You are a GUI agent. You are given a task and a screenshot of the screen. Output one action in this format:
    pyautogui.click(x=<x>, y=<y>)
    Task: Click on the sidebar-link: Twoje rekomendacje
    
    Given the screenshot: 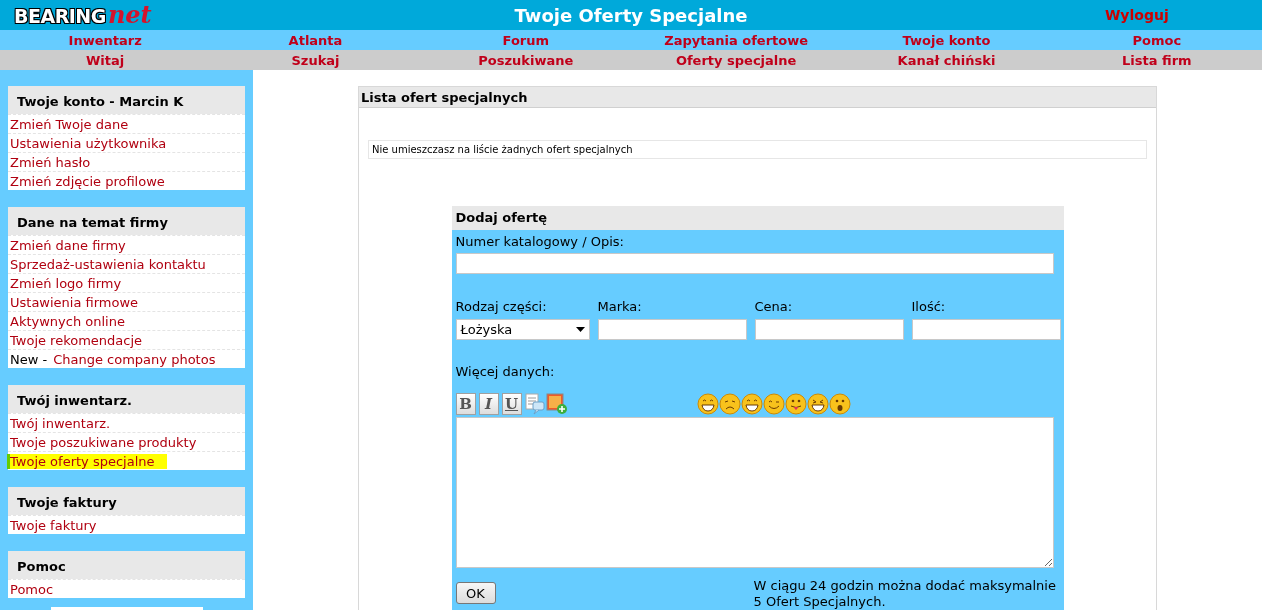 What is the action you would take?
    pyautogui.click(x=78, y=340)
    